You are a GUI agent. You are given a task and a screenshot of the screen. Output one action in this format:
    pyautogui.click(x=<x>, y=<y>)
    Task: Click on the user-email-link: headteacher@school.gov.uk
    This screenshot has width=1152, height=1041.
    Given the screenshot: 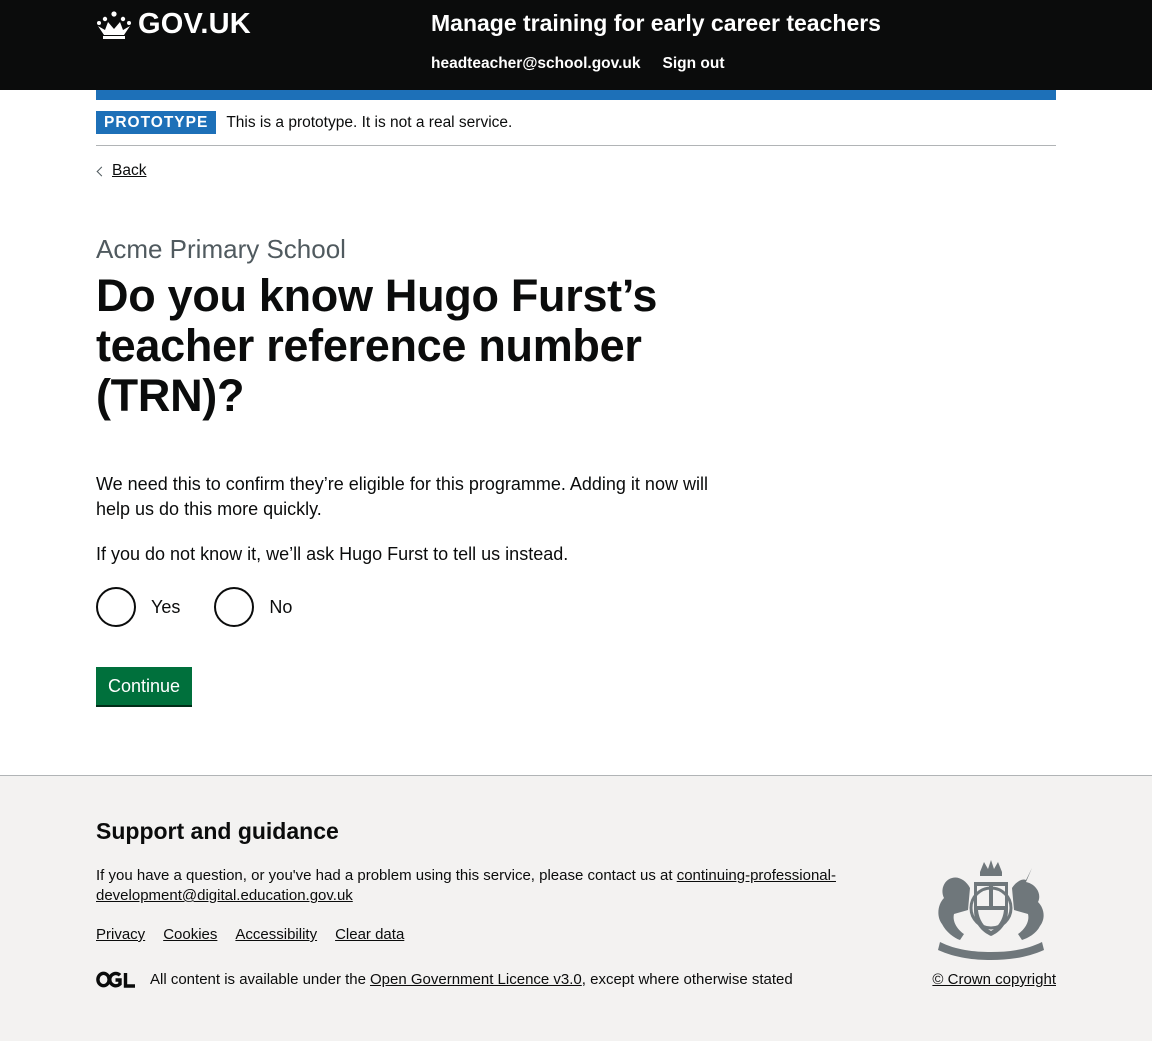 What is the action you would take?
    pyautogui.click(x=536, y=64)
    